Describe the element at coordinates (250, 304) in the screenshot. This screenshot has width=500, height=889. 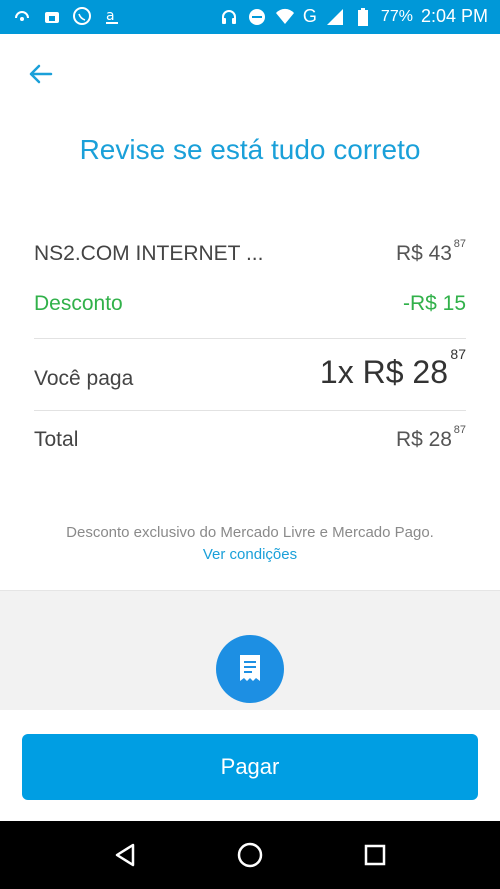
I see `discount-row: Desconto -R$ 15` at that location.